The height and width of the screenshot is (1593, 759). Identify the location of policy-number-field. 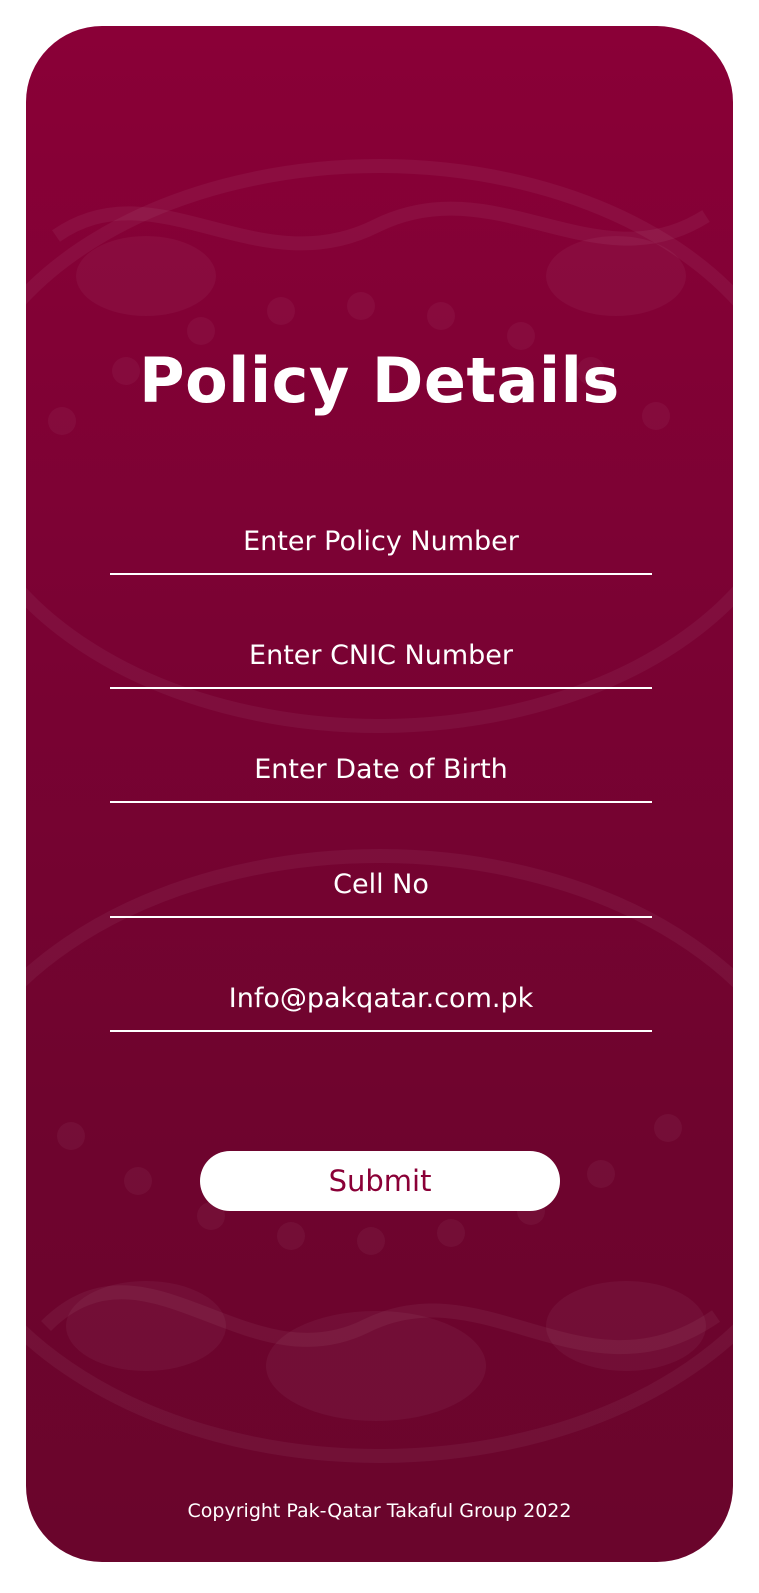
(381, 542).